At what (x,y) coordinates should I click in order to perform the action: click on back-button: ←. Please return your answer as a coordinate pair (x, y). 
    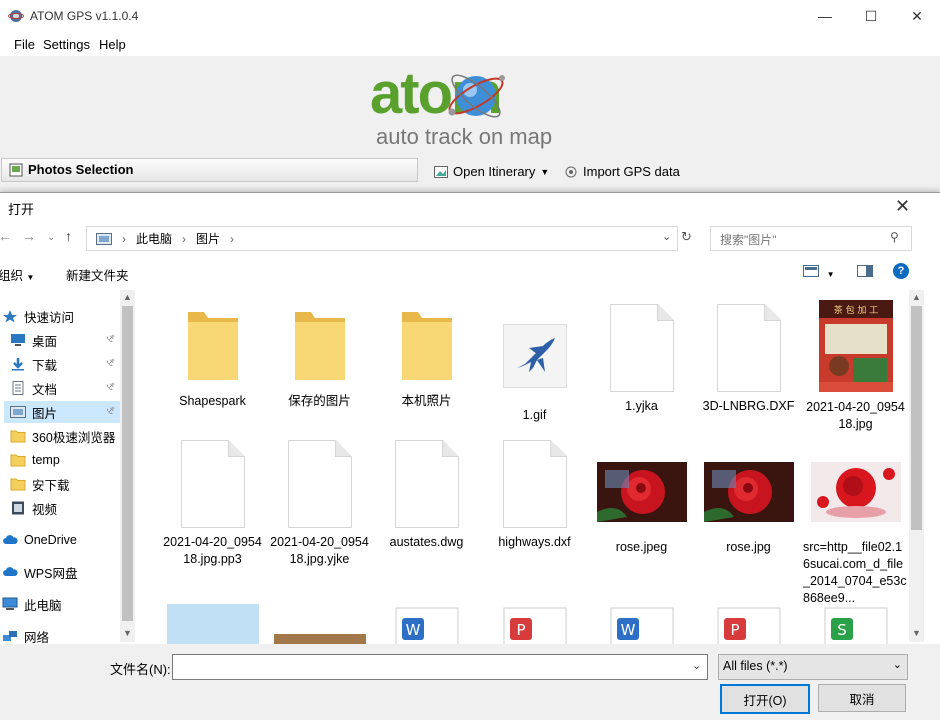
    Looking at the image, I should click on (6, 236).